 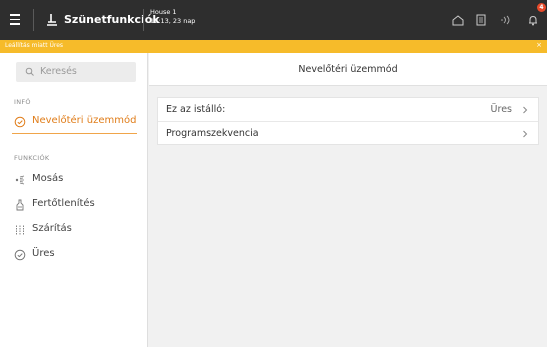 What do you see at coordinates (84, 120) in the screenshot?
I see `sidebar-item-label: Nevelőtéri üzemmód` at bounding box center [84, 120].